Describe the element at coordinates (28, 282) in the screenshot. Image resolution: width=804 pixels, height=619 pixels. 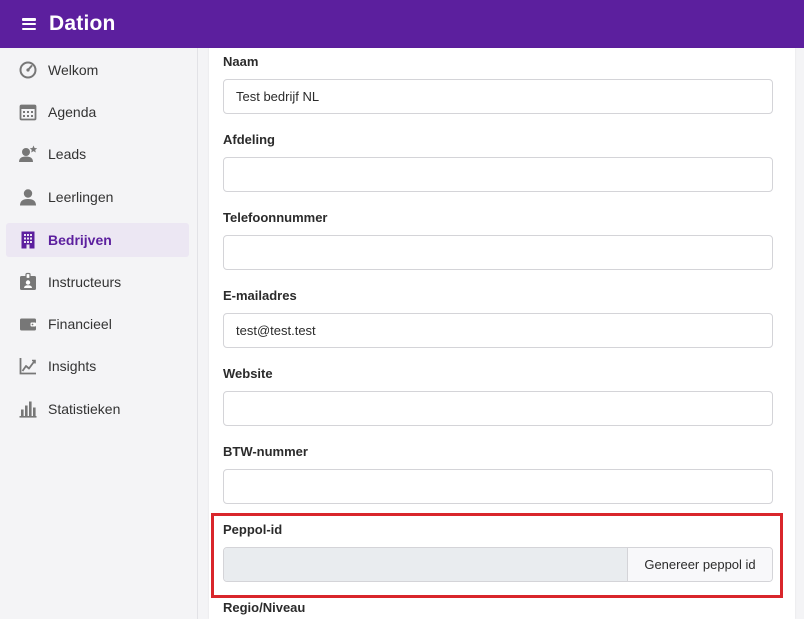
I see `id-badge-icon` at that location.